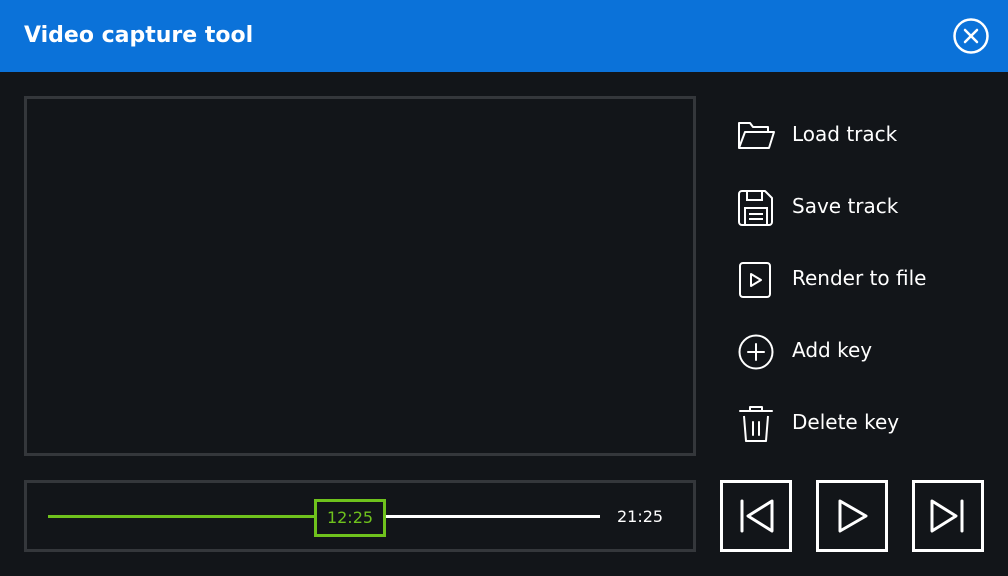 This screenshot has width=1008, height=576. What do you see at coordinates (181, 516) in the screenshot?
I see `timeline-progress-bar` at bounding box center [181, 516].